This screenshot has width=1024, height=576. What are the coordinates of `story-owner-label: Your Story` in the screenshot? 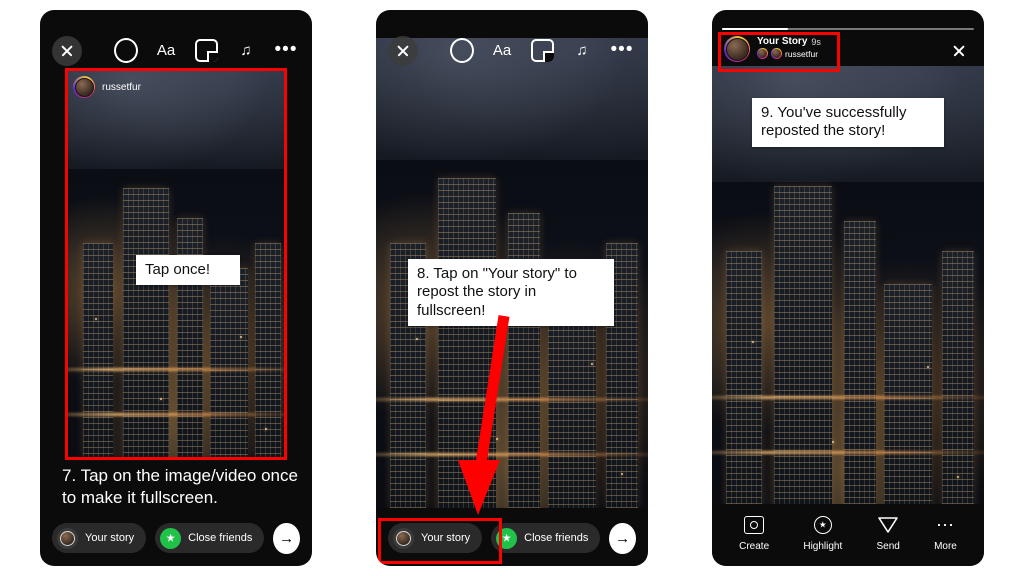 It's located at (782, 41).